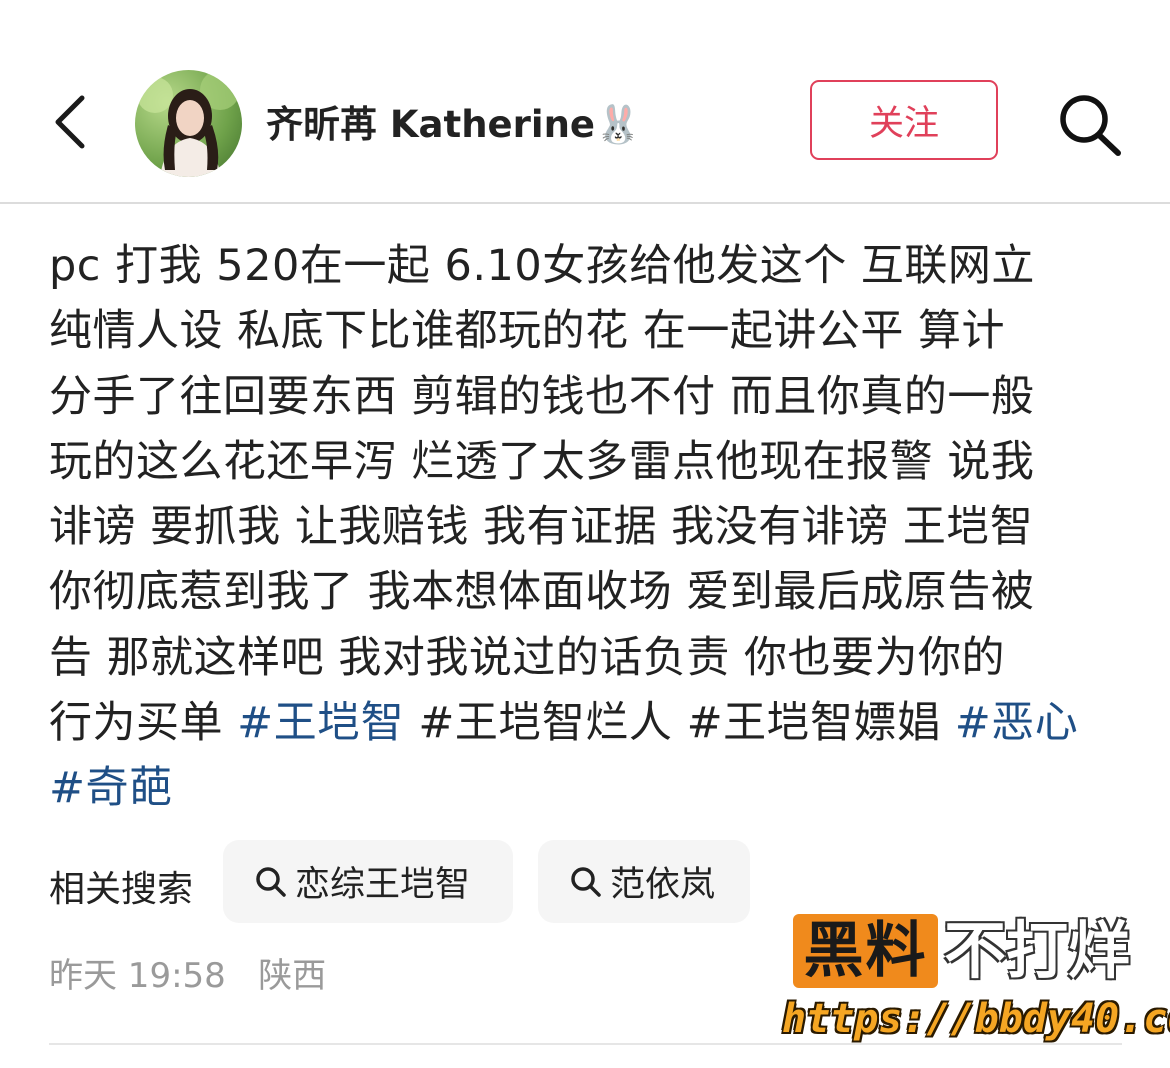 This screenshot has width=1170, height=1068. I want to click on watermark-text: 不打烊, so click(1037, 950).